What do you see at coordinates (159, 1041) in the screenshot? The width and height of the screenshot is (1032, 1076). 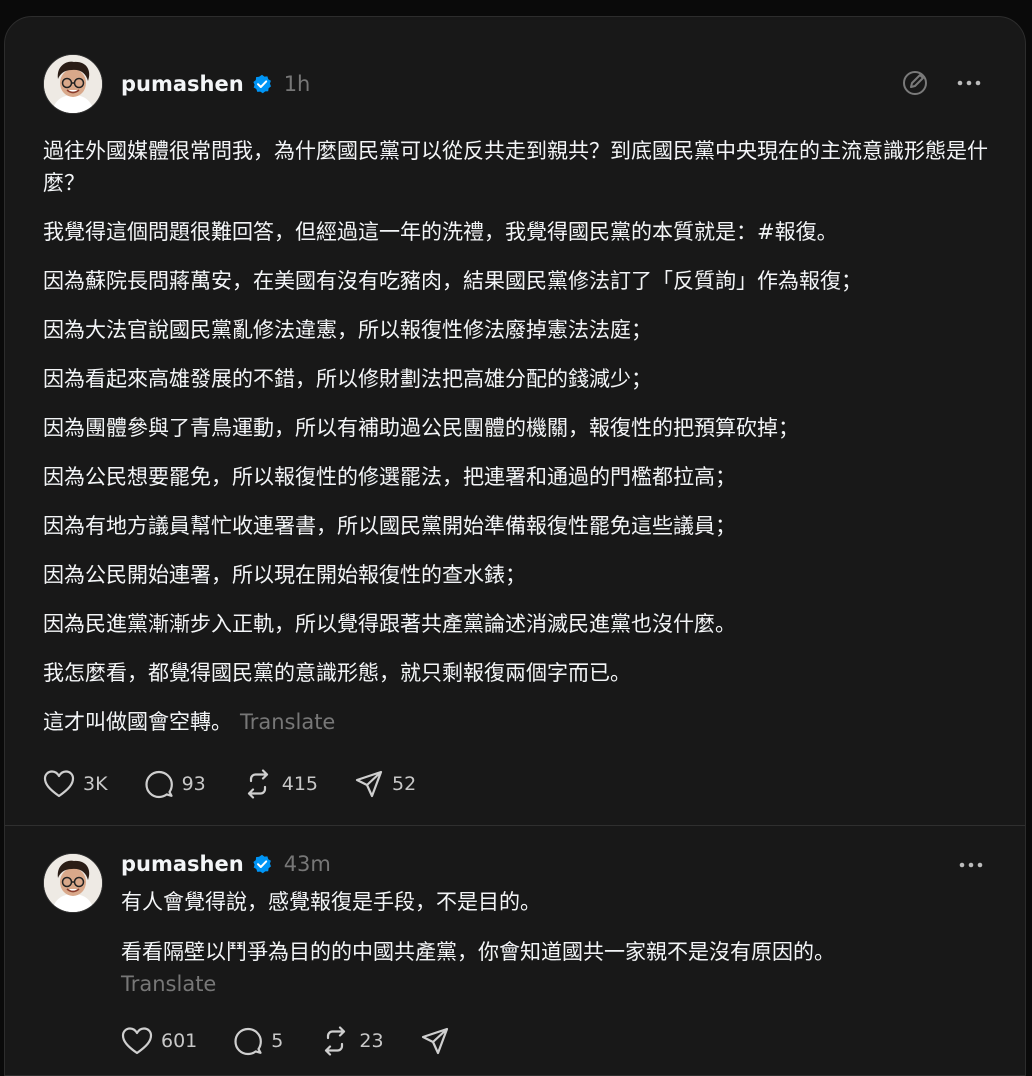 I see `like-button: 601` at bounding box center [159, 1041].